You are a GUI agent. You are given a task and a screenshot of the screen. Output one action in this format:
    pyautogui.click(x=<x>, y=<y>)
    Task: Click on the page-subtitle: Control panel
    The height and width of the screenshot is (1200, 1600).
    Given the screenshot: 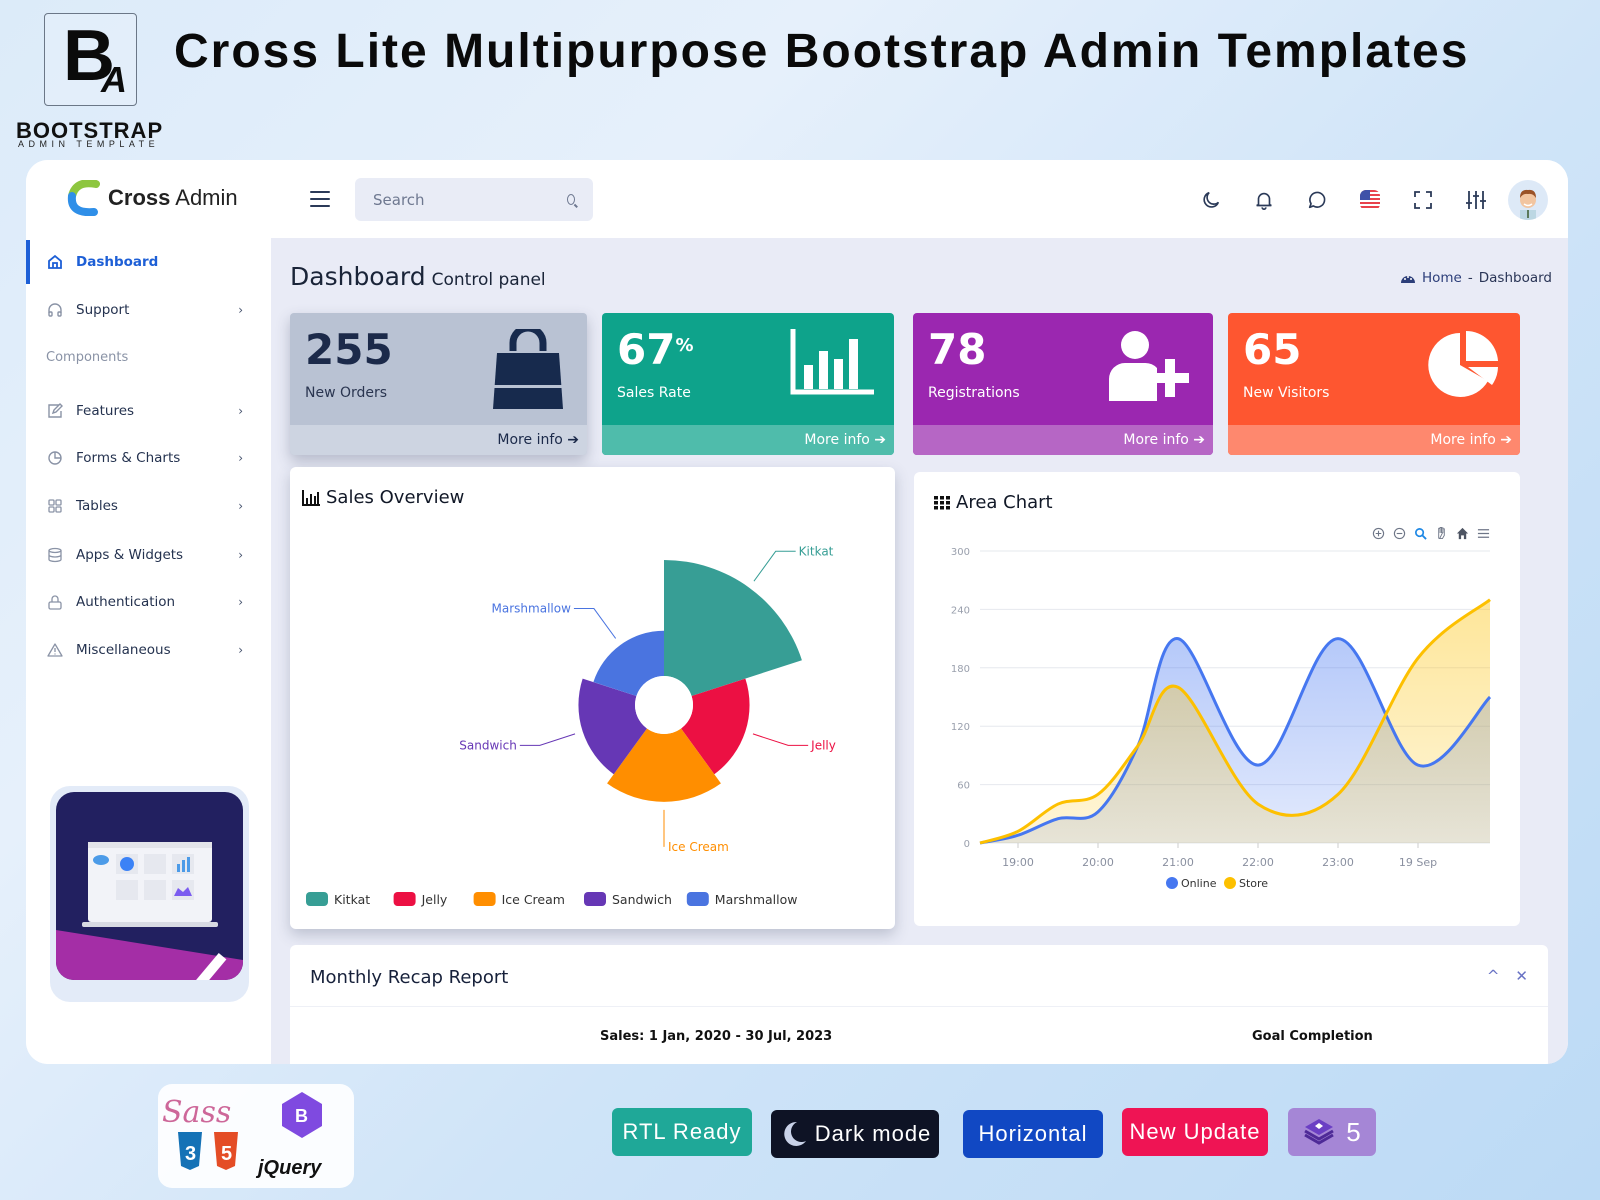 What is the action you would take?
    pyautogui.click(x=488, y=280)
    